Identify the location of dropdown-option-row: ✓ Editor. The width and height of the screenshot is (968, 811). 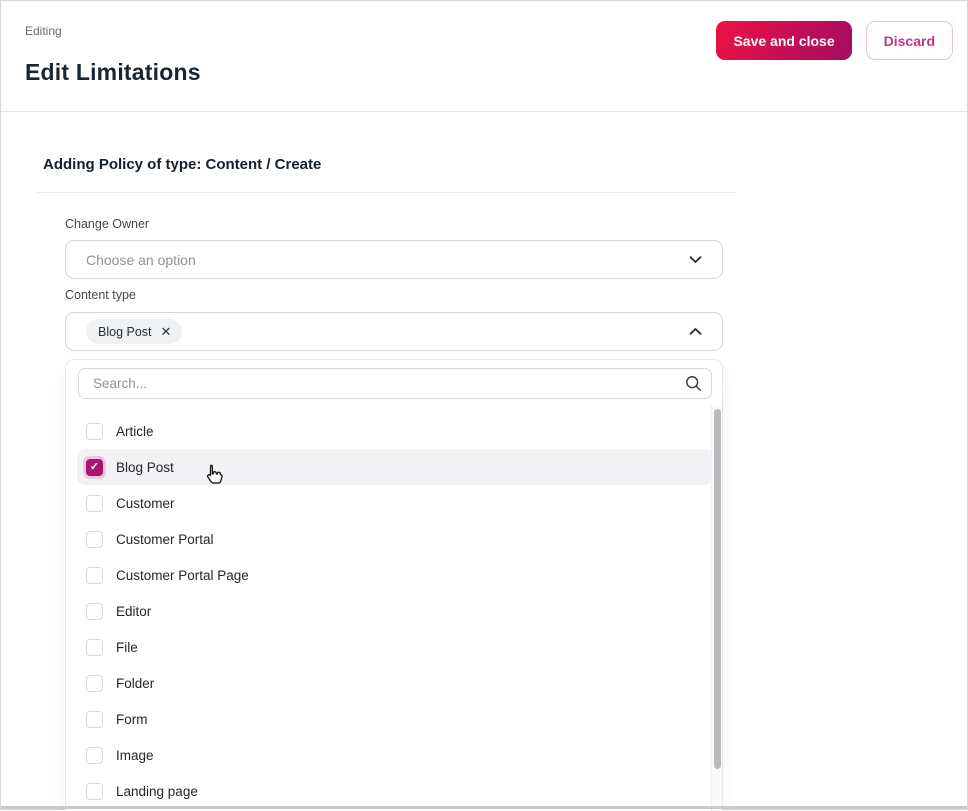
(395, 611).